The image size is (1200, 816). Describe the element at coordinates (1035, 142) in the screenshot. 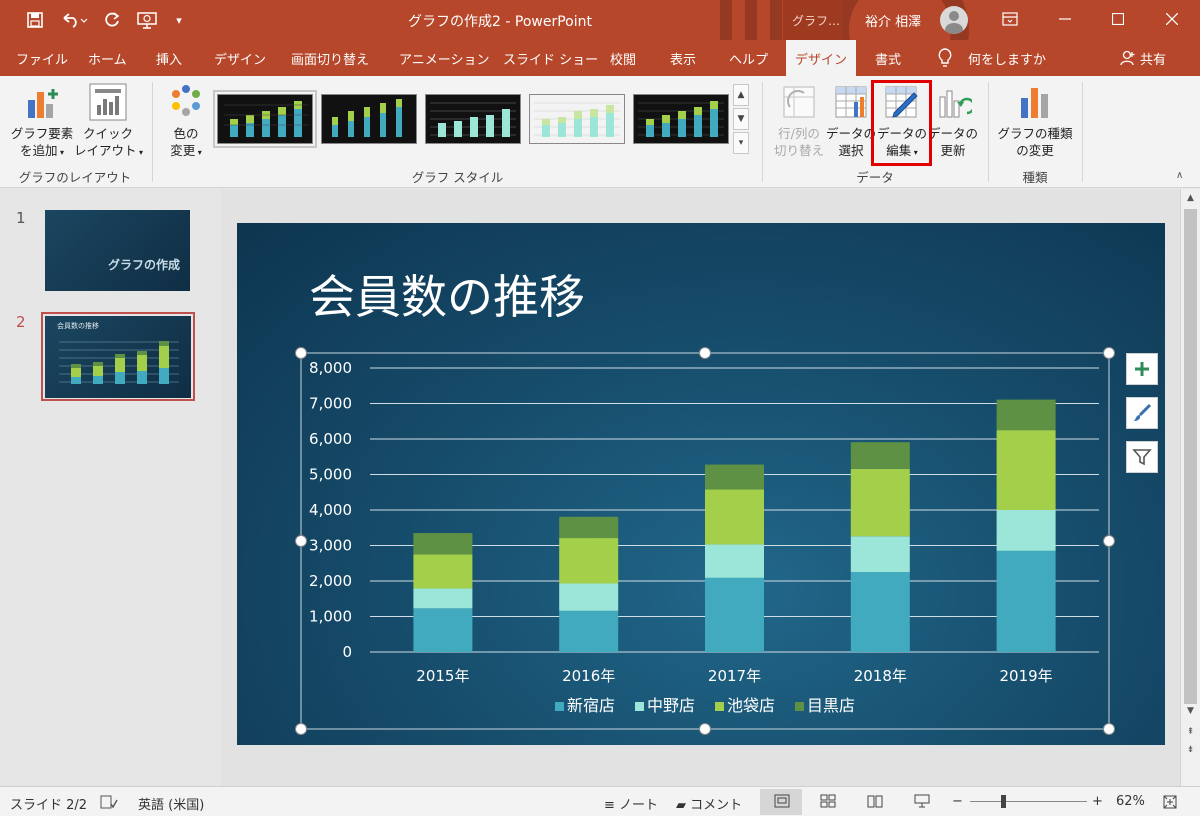

I see `change-chart-type-button: グラフの種類 の変更` at that location.